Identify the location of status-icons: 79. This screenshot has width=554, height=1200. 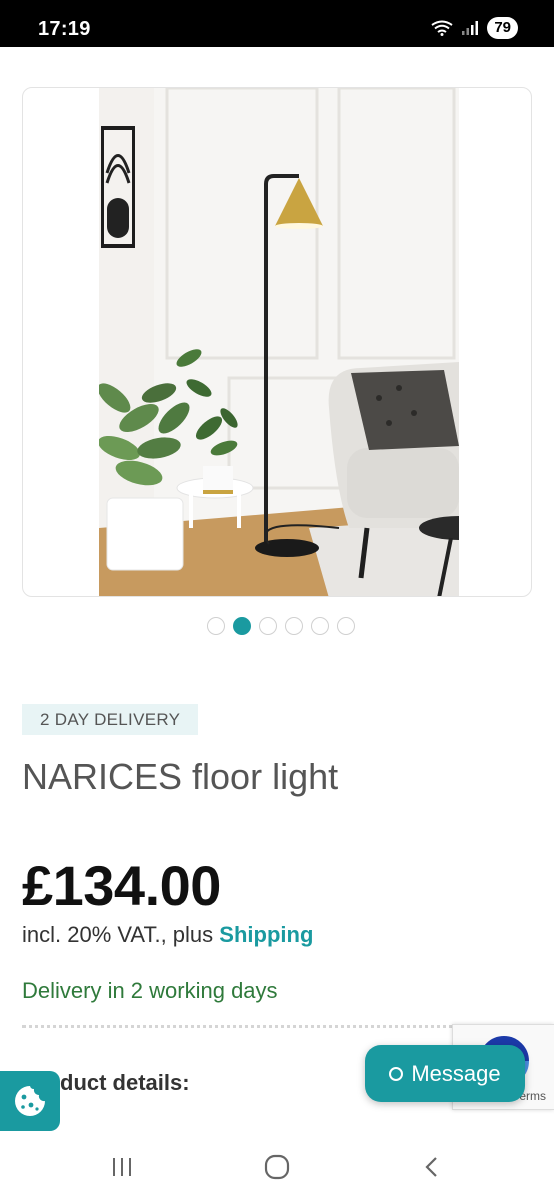
(474, 28).